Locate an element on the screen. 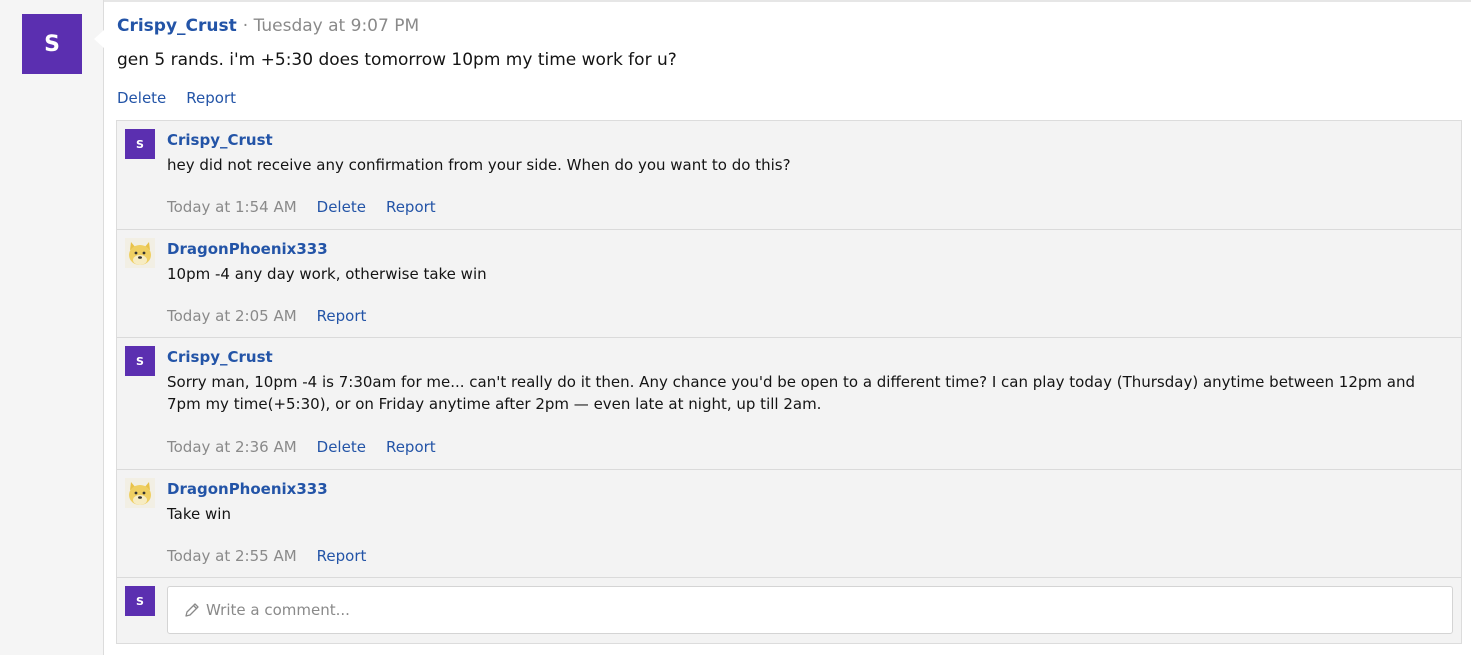 This screenshot has height=655, width=1471. bubble-arrow is located at coordinates (99, 39).